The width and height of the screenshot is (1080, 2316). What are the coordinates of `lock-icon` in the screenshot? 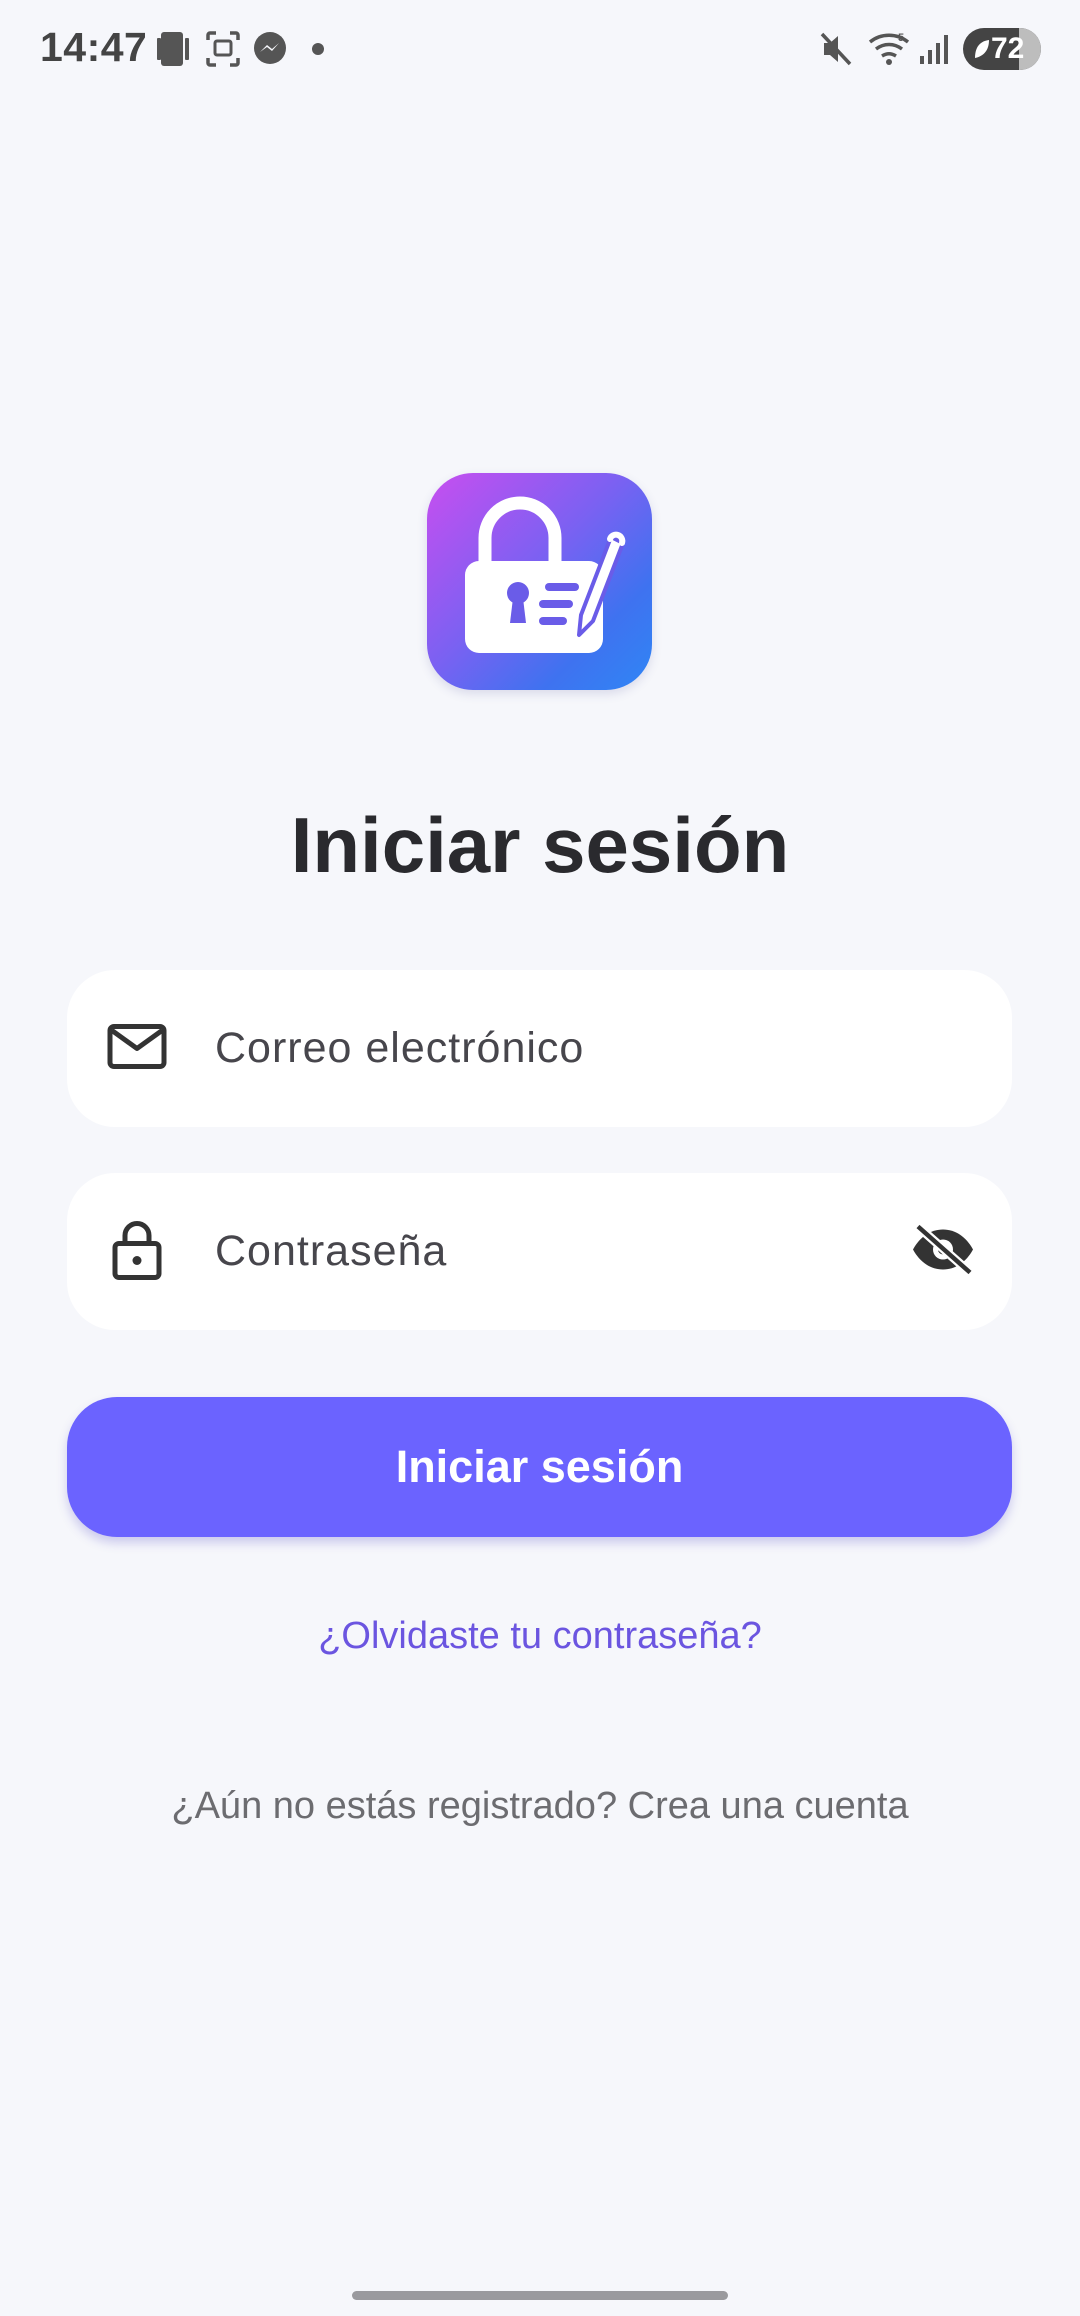 It's located at (137, 1251).